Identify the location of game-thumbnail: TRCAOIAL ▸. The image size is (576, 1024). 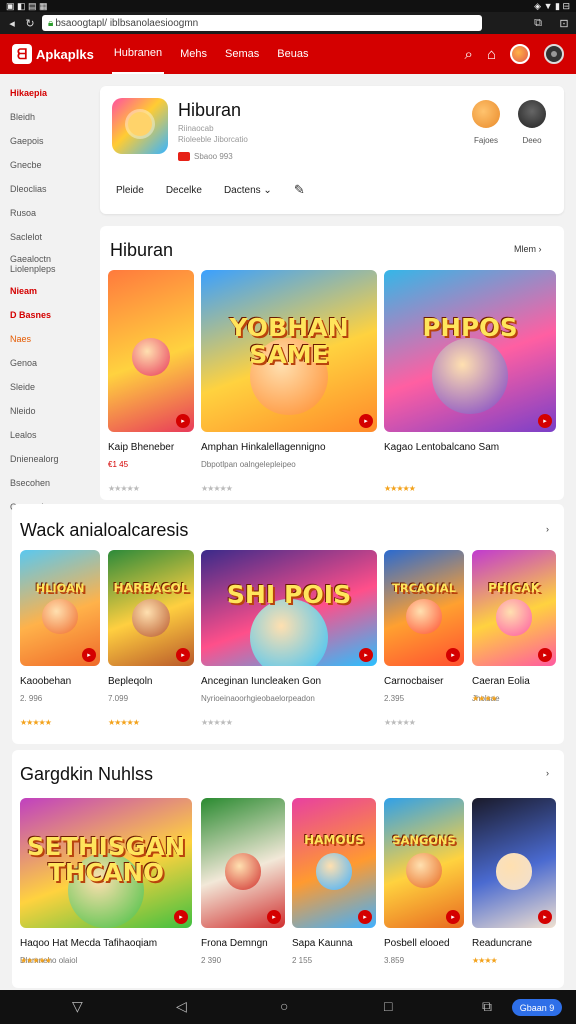
(424, 608).